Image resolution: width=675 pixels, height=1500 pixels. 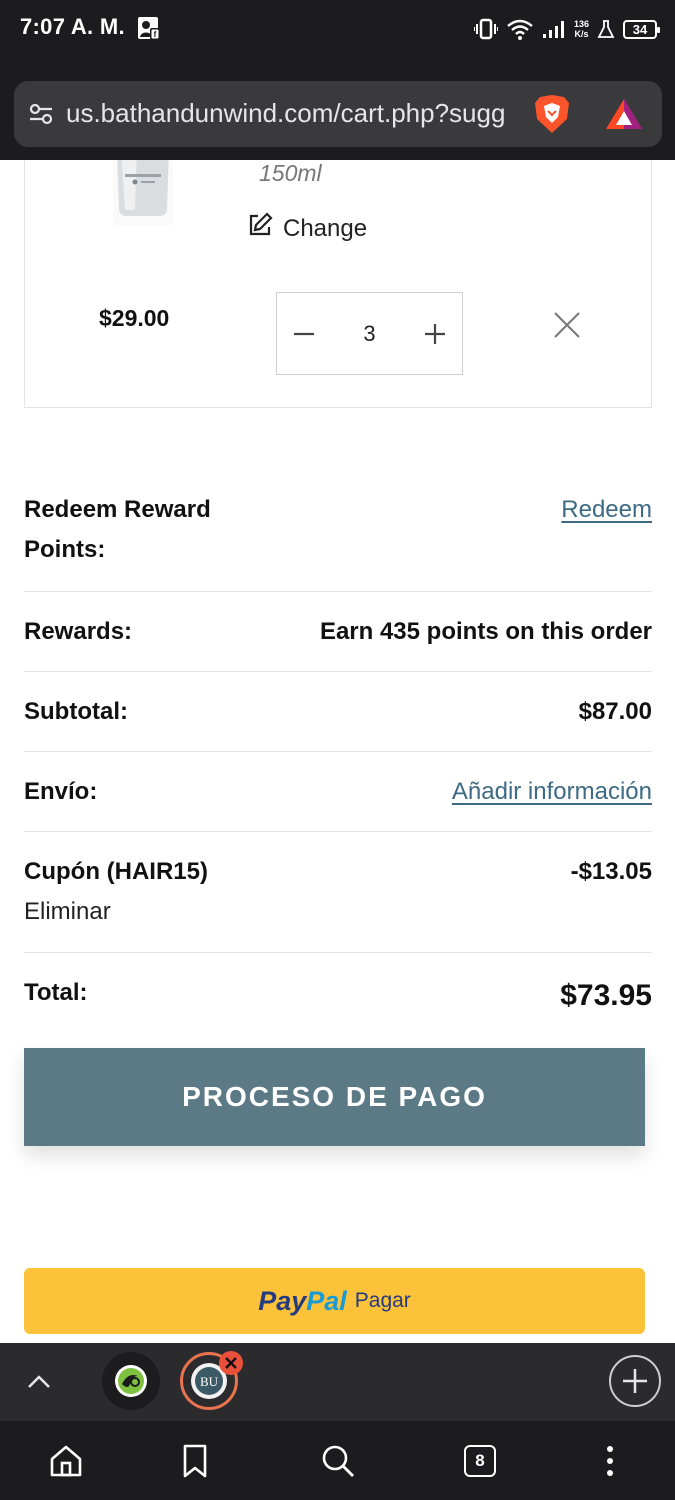 I want to click on url-text: us.bathandunwind.com/cart.php?sugg, so click(x=296, y=113).